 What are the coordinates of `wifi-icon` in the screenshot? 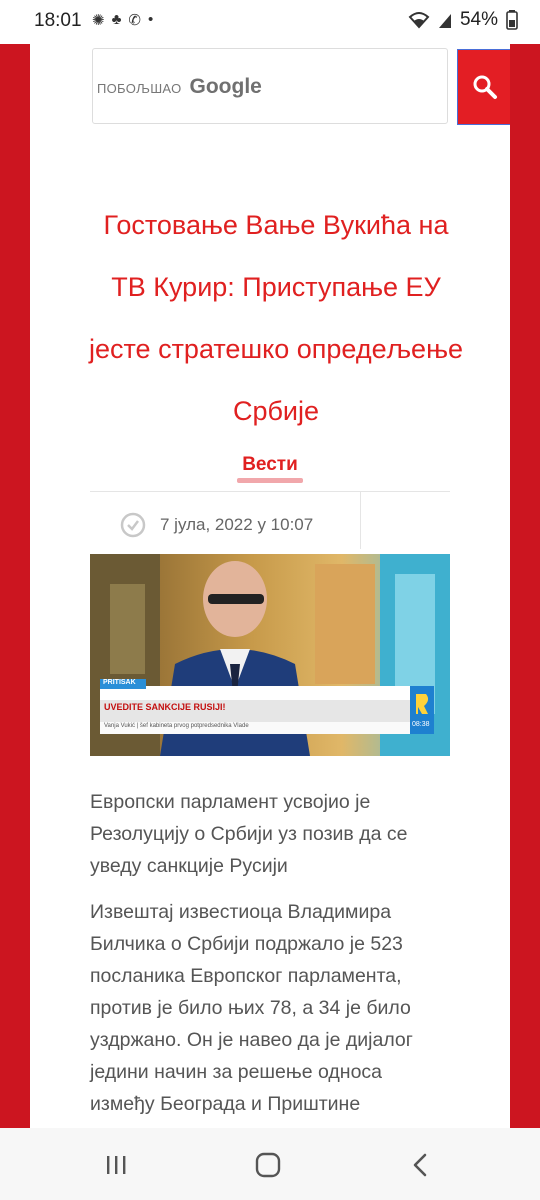 It's located at (419, 20).